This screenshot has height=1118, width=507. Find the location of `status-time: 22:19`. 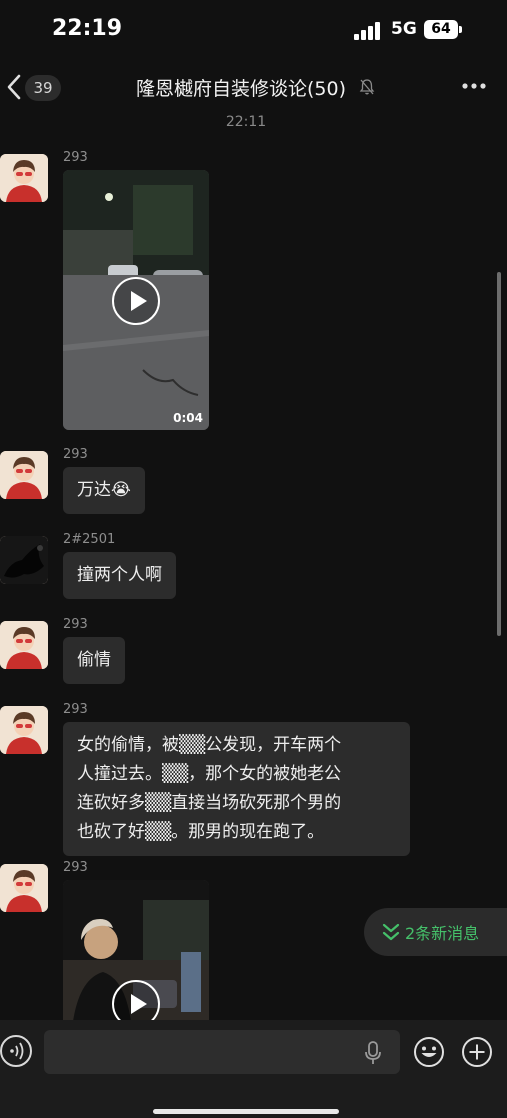

status-time: 22:19 is located at coordinates (87, 28).